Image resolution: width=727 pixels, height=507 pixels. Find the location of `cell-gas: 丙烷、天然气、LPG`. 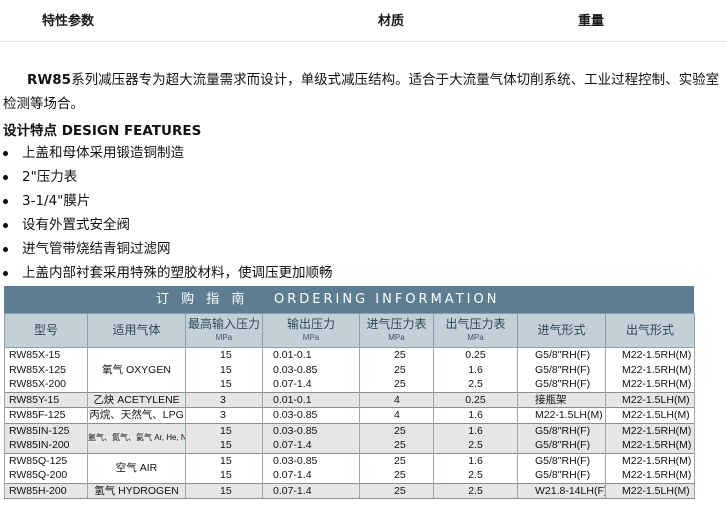

cell-gas: 丙烷、天然气、LPG is located at coordinates (136, 415).